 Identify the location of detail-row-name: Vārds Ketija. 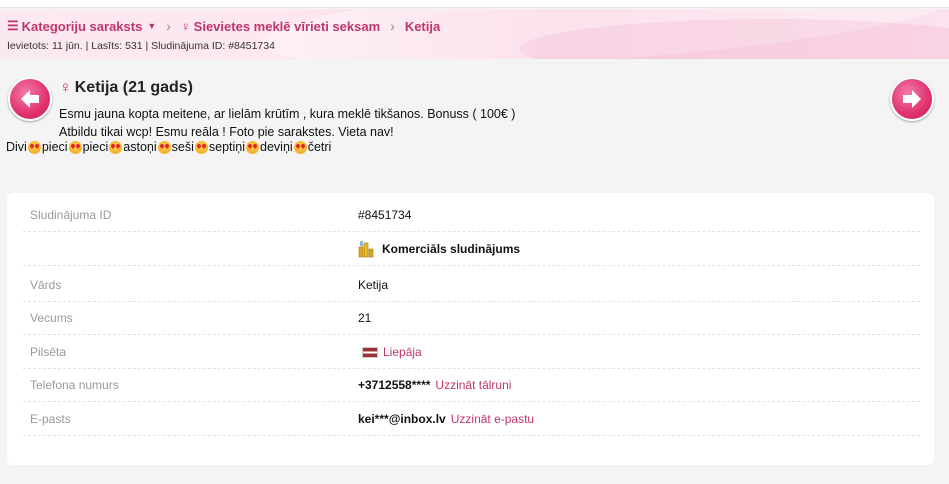
(471, 285).